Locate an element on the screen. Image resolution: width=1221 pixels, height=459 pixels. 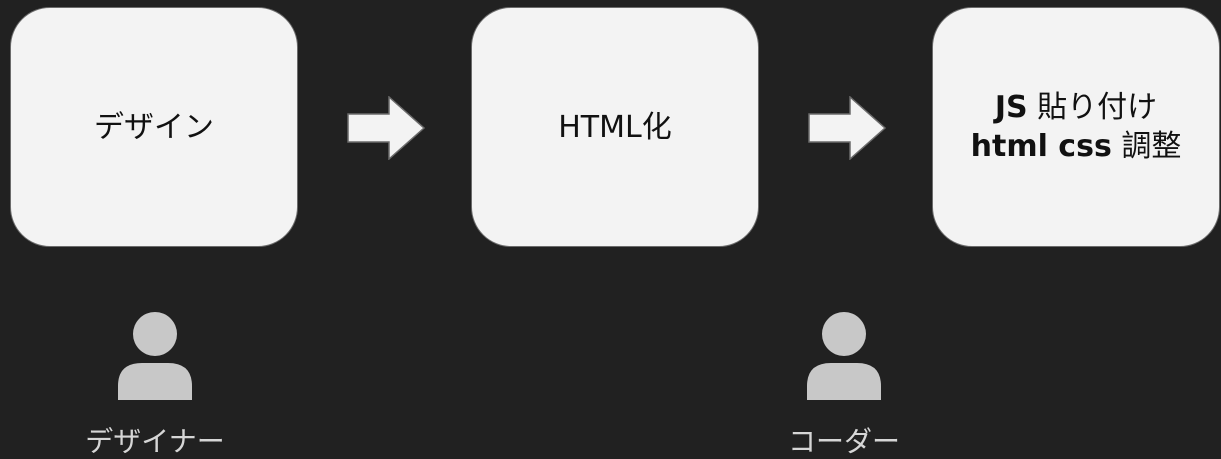
step-integration-line-1-bold: JS is located at coordinates (1011, 107).